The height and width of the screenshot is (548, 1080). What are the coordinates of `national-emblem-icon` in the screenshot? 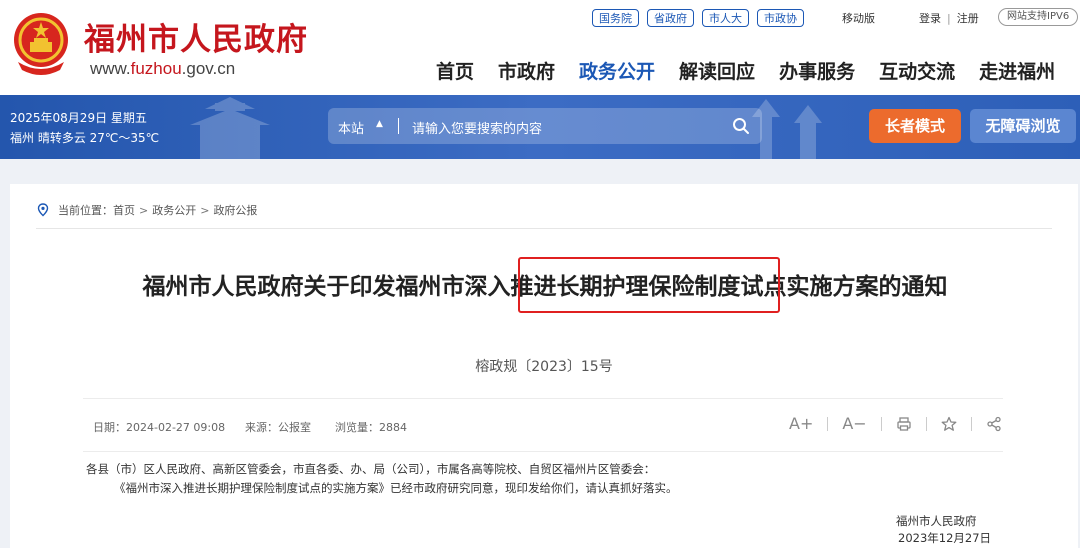 It's located at (41, 44).